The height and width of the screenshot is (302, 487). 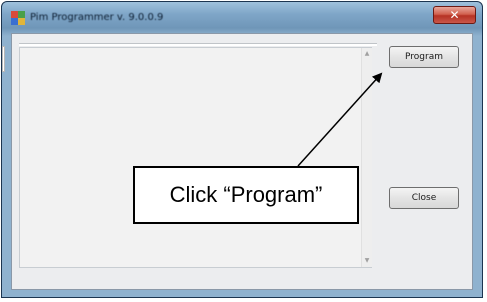 I want to click on close-icon: ✕, so click(x=454, y=15).